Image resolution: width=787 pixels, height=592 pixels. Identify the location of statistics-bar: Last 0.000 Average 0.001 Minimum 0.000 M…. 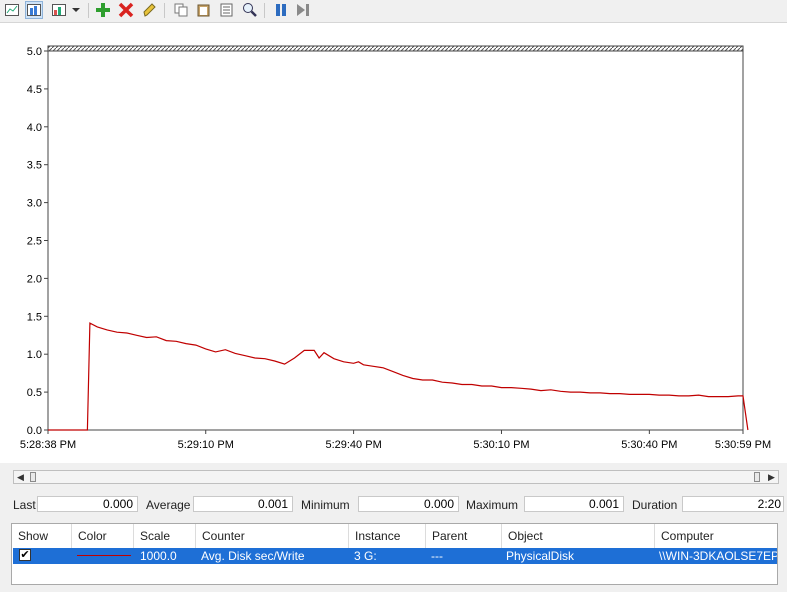
(393, 505).